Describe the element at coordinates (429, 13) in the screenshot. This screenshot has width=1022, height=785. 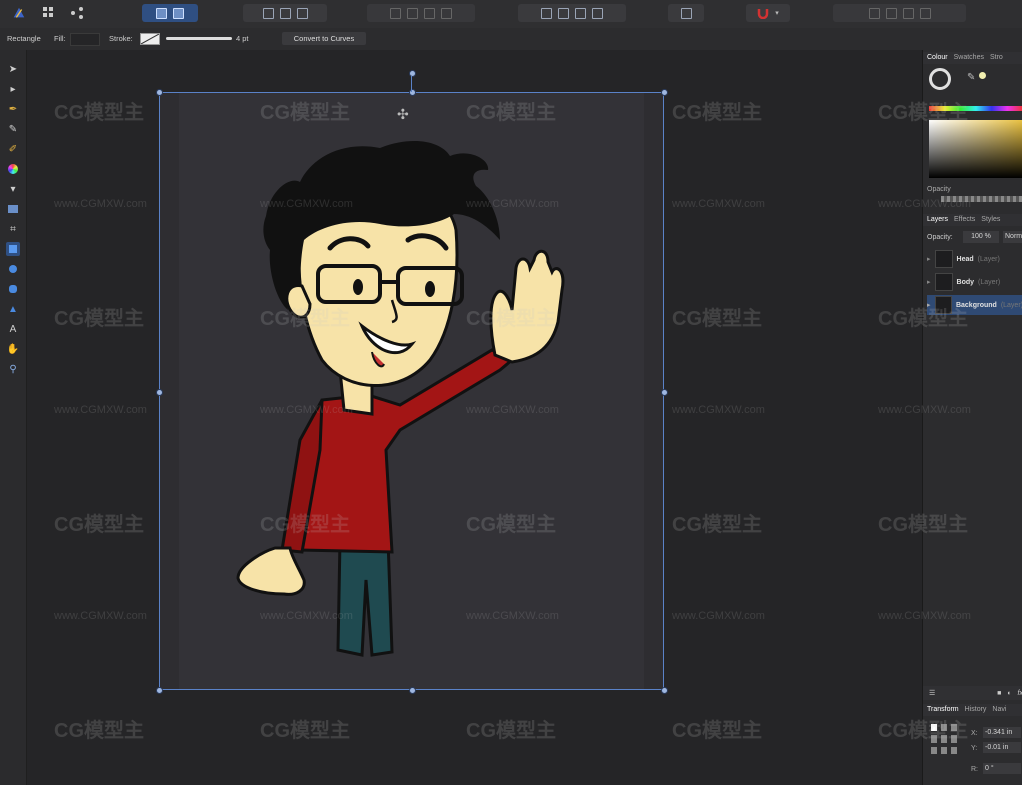
I see `intersect-icon` at that location.